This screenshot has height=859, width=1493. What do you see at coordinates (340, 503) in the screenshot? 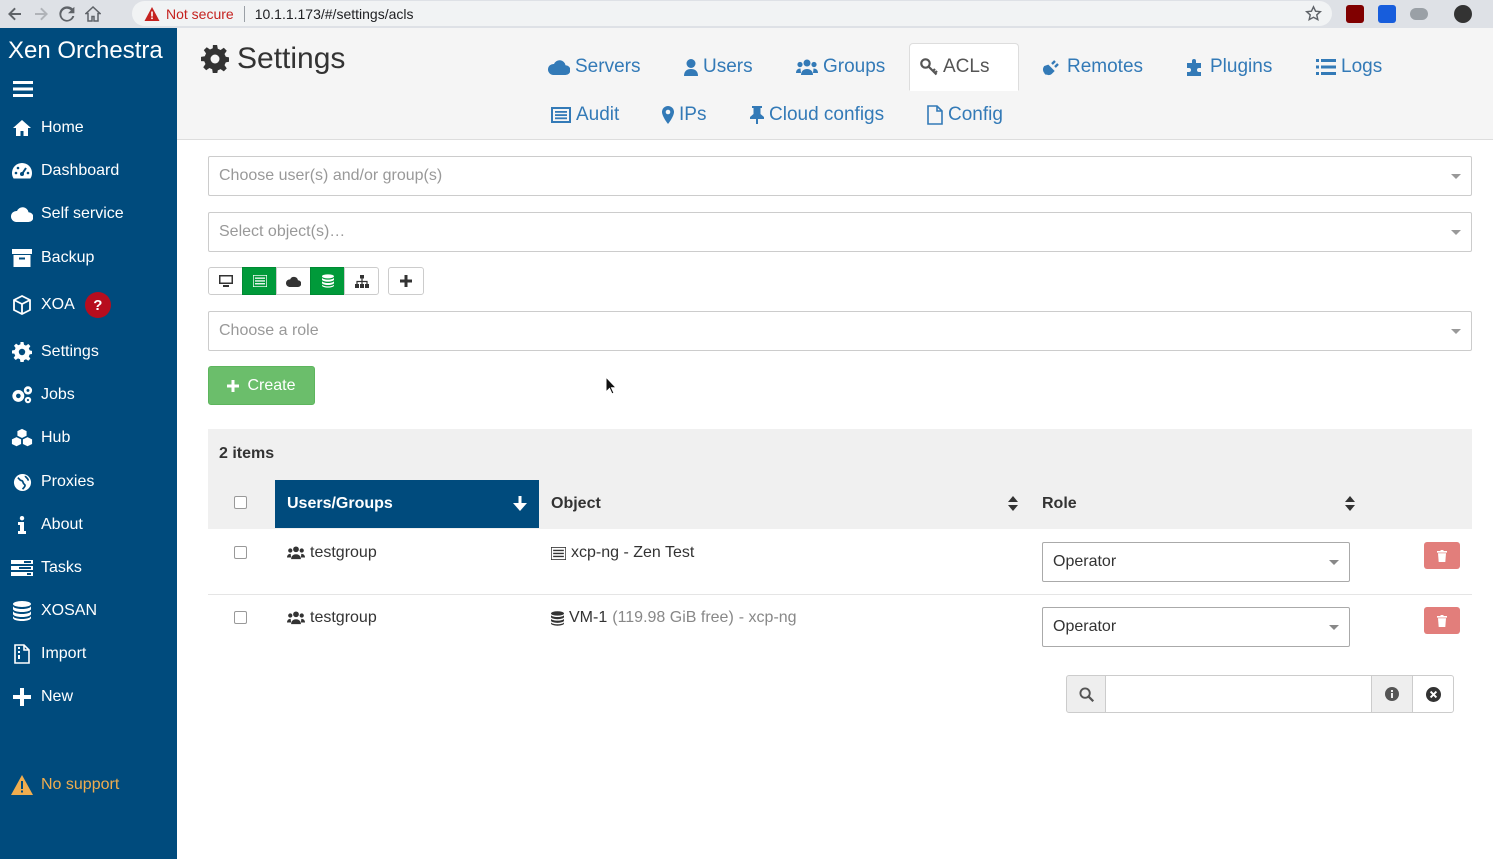
I see `column-label: Users/Groups` at bounding box center [340, 503].